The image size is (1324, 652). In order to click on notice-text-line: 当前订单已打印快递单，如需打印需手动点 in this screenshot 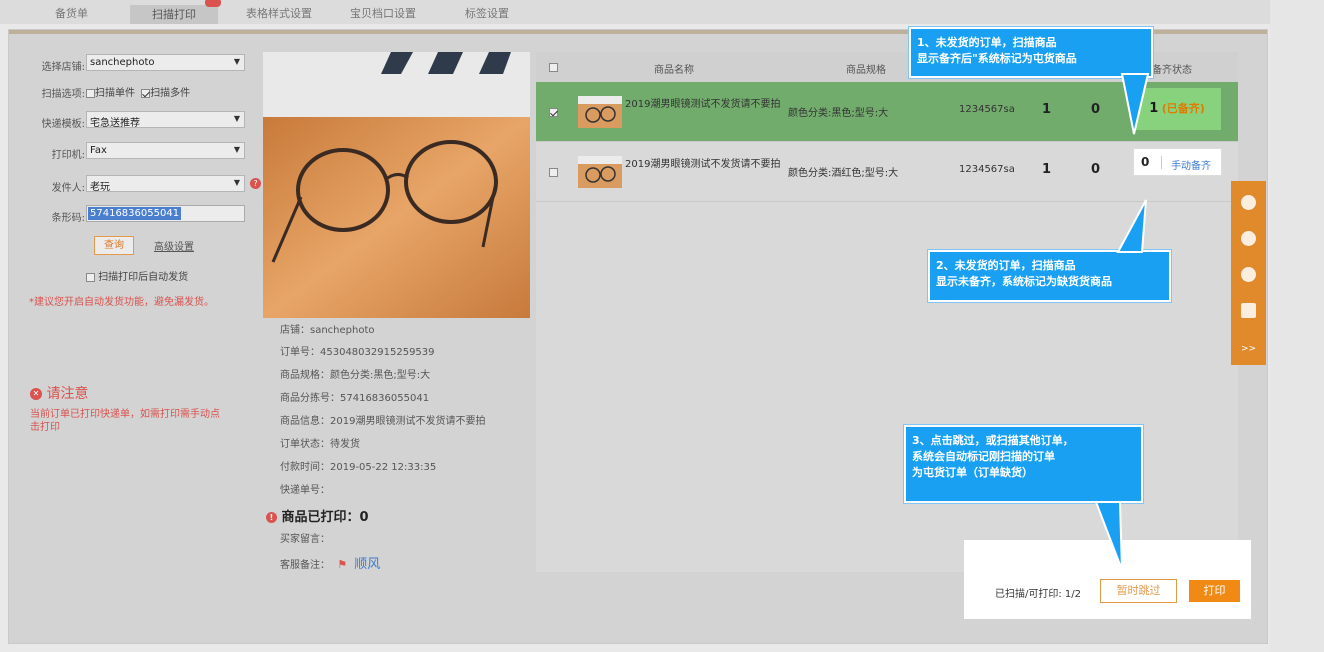, I will do `click(125, 414)`.